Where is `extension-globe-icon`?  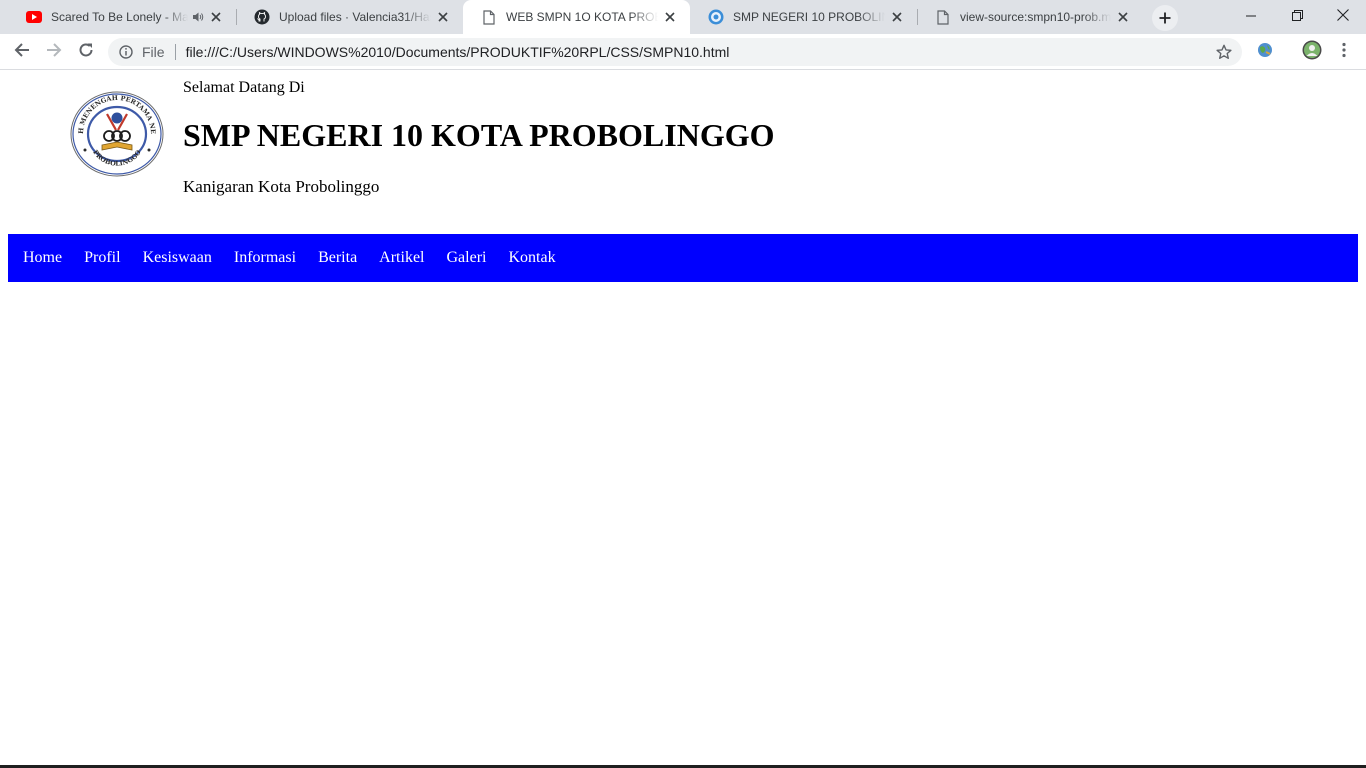
extension-globe-icon is located at coordinates (1265, 52).